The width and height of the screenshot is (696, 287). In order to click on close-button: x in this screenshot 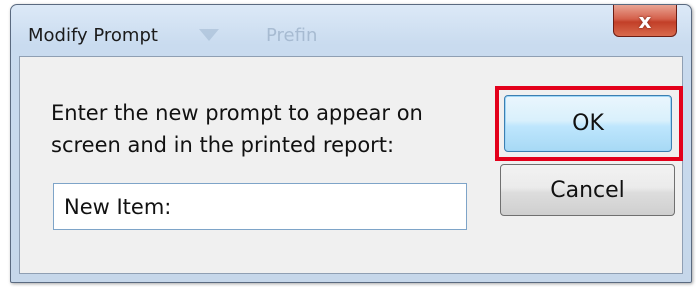, I will do `click(645, 21)`.